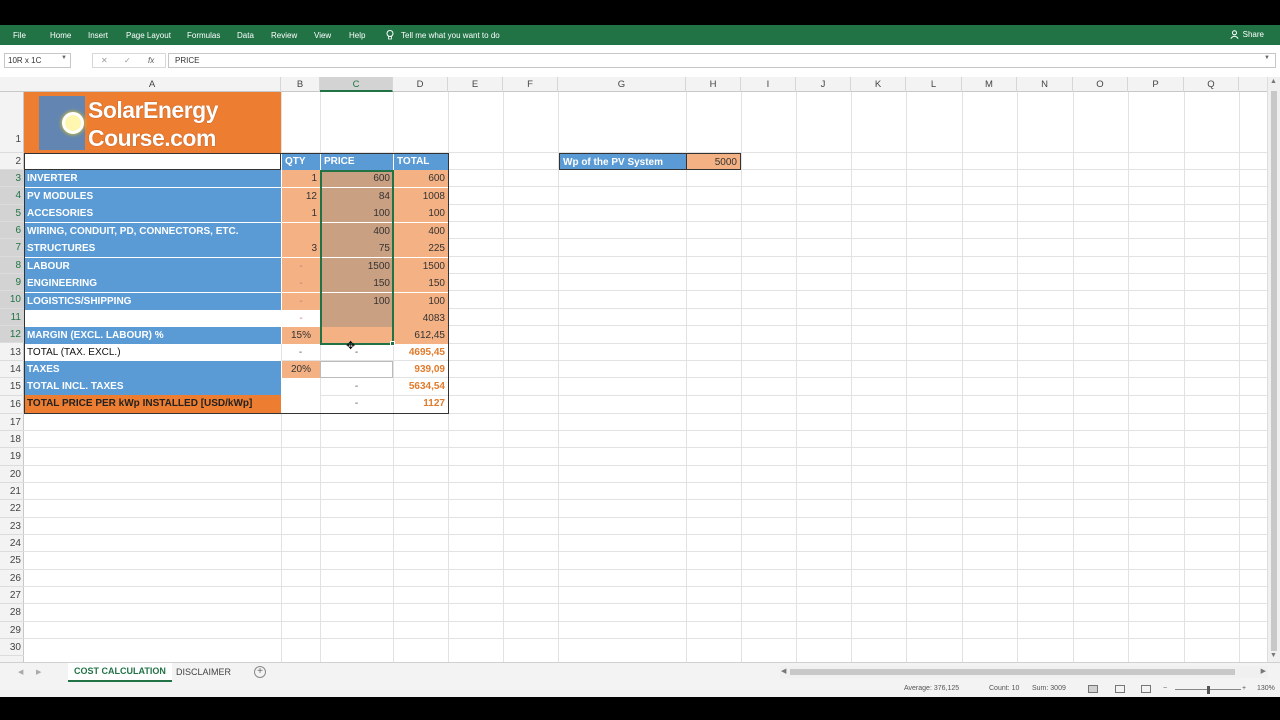  What do you see at coordinates (1165, 688) in the screenshot?
I see `zoom-out-icon: −` at bounding box center [1165, 688].